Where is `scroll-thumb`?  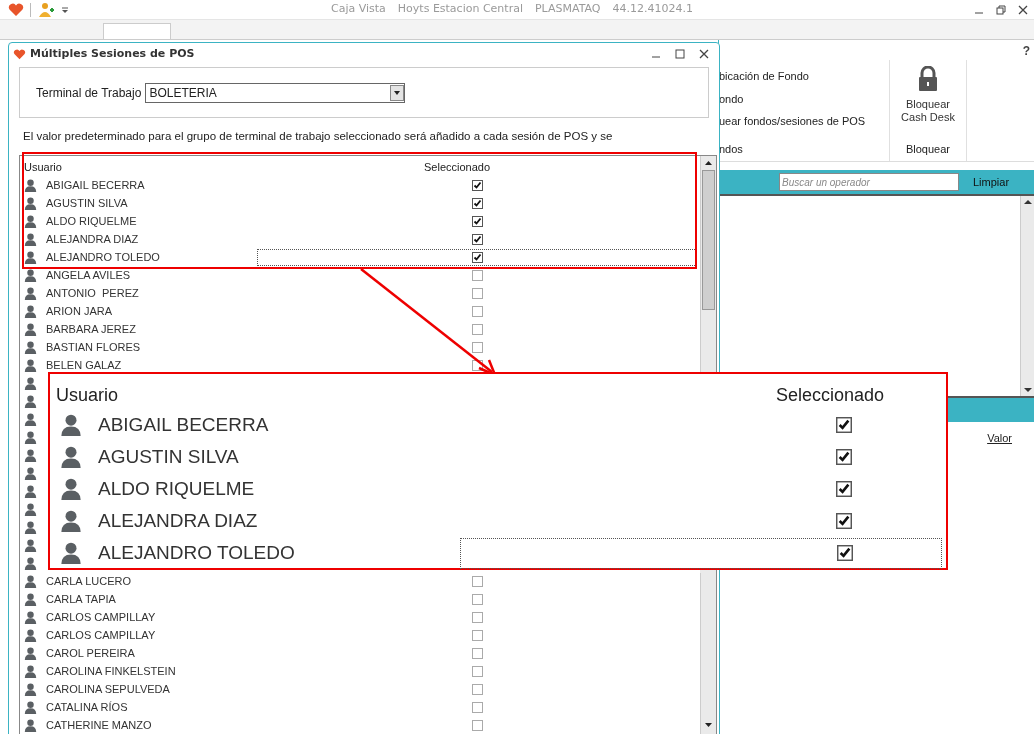 scroll-thumb is located at coordinates (708, 240).